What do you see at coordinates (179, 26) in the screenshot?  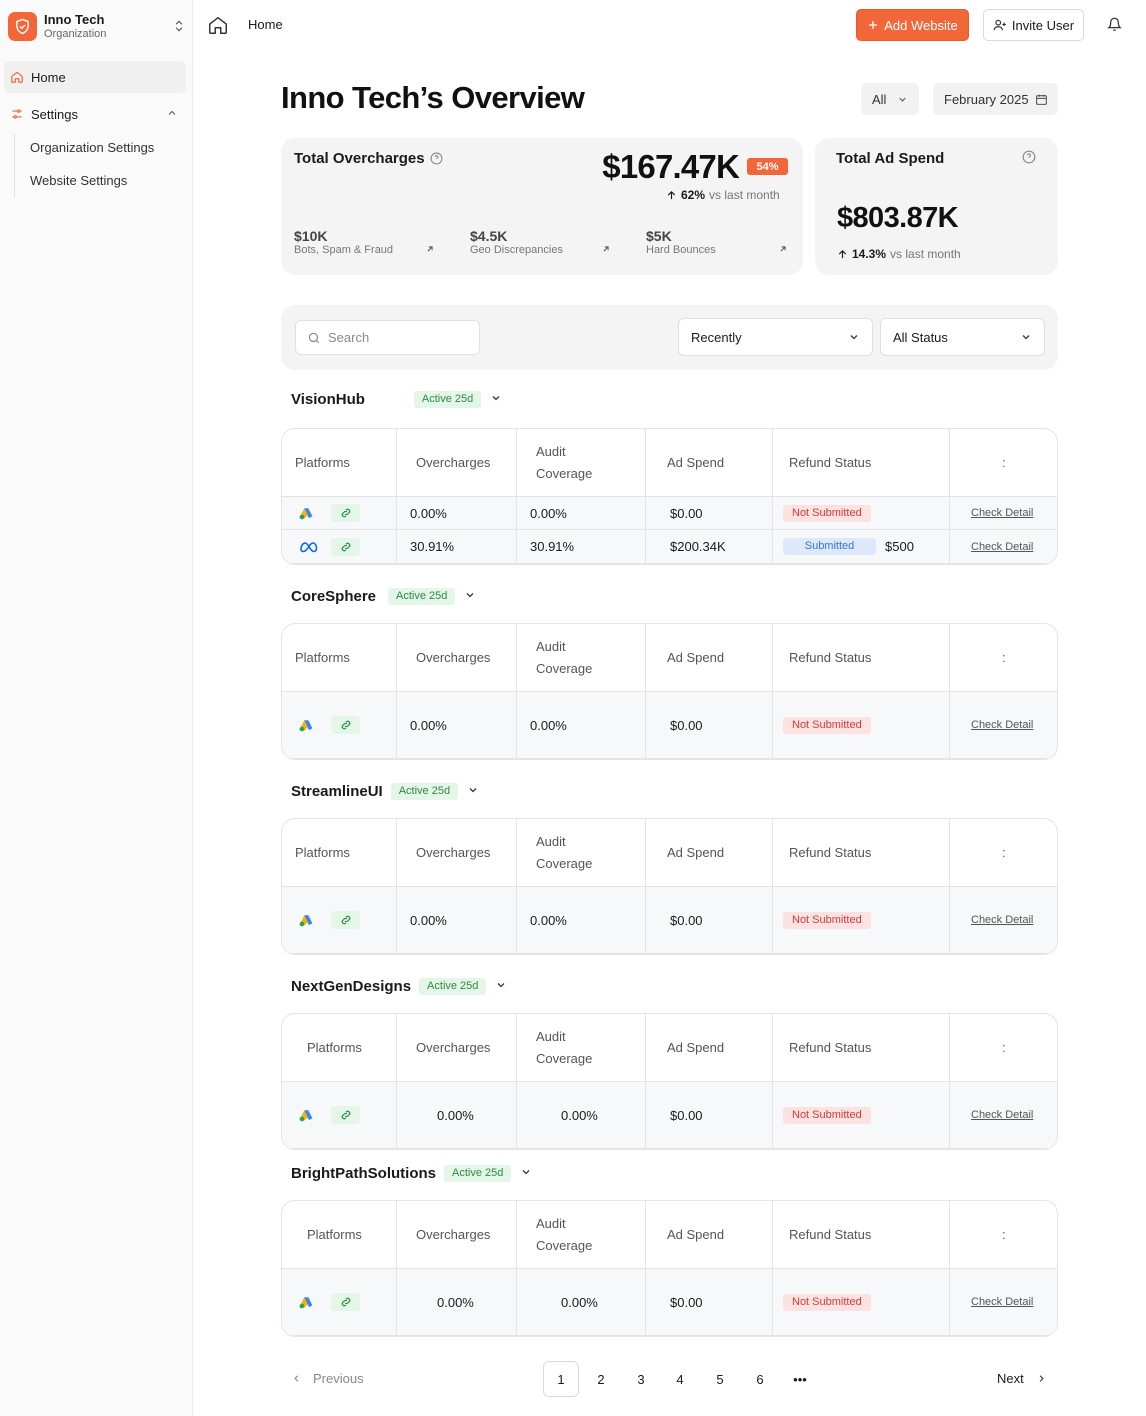 I see `chevron-updown-icon` at bounding box center [179, 26].